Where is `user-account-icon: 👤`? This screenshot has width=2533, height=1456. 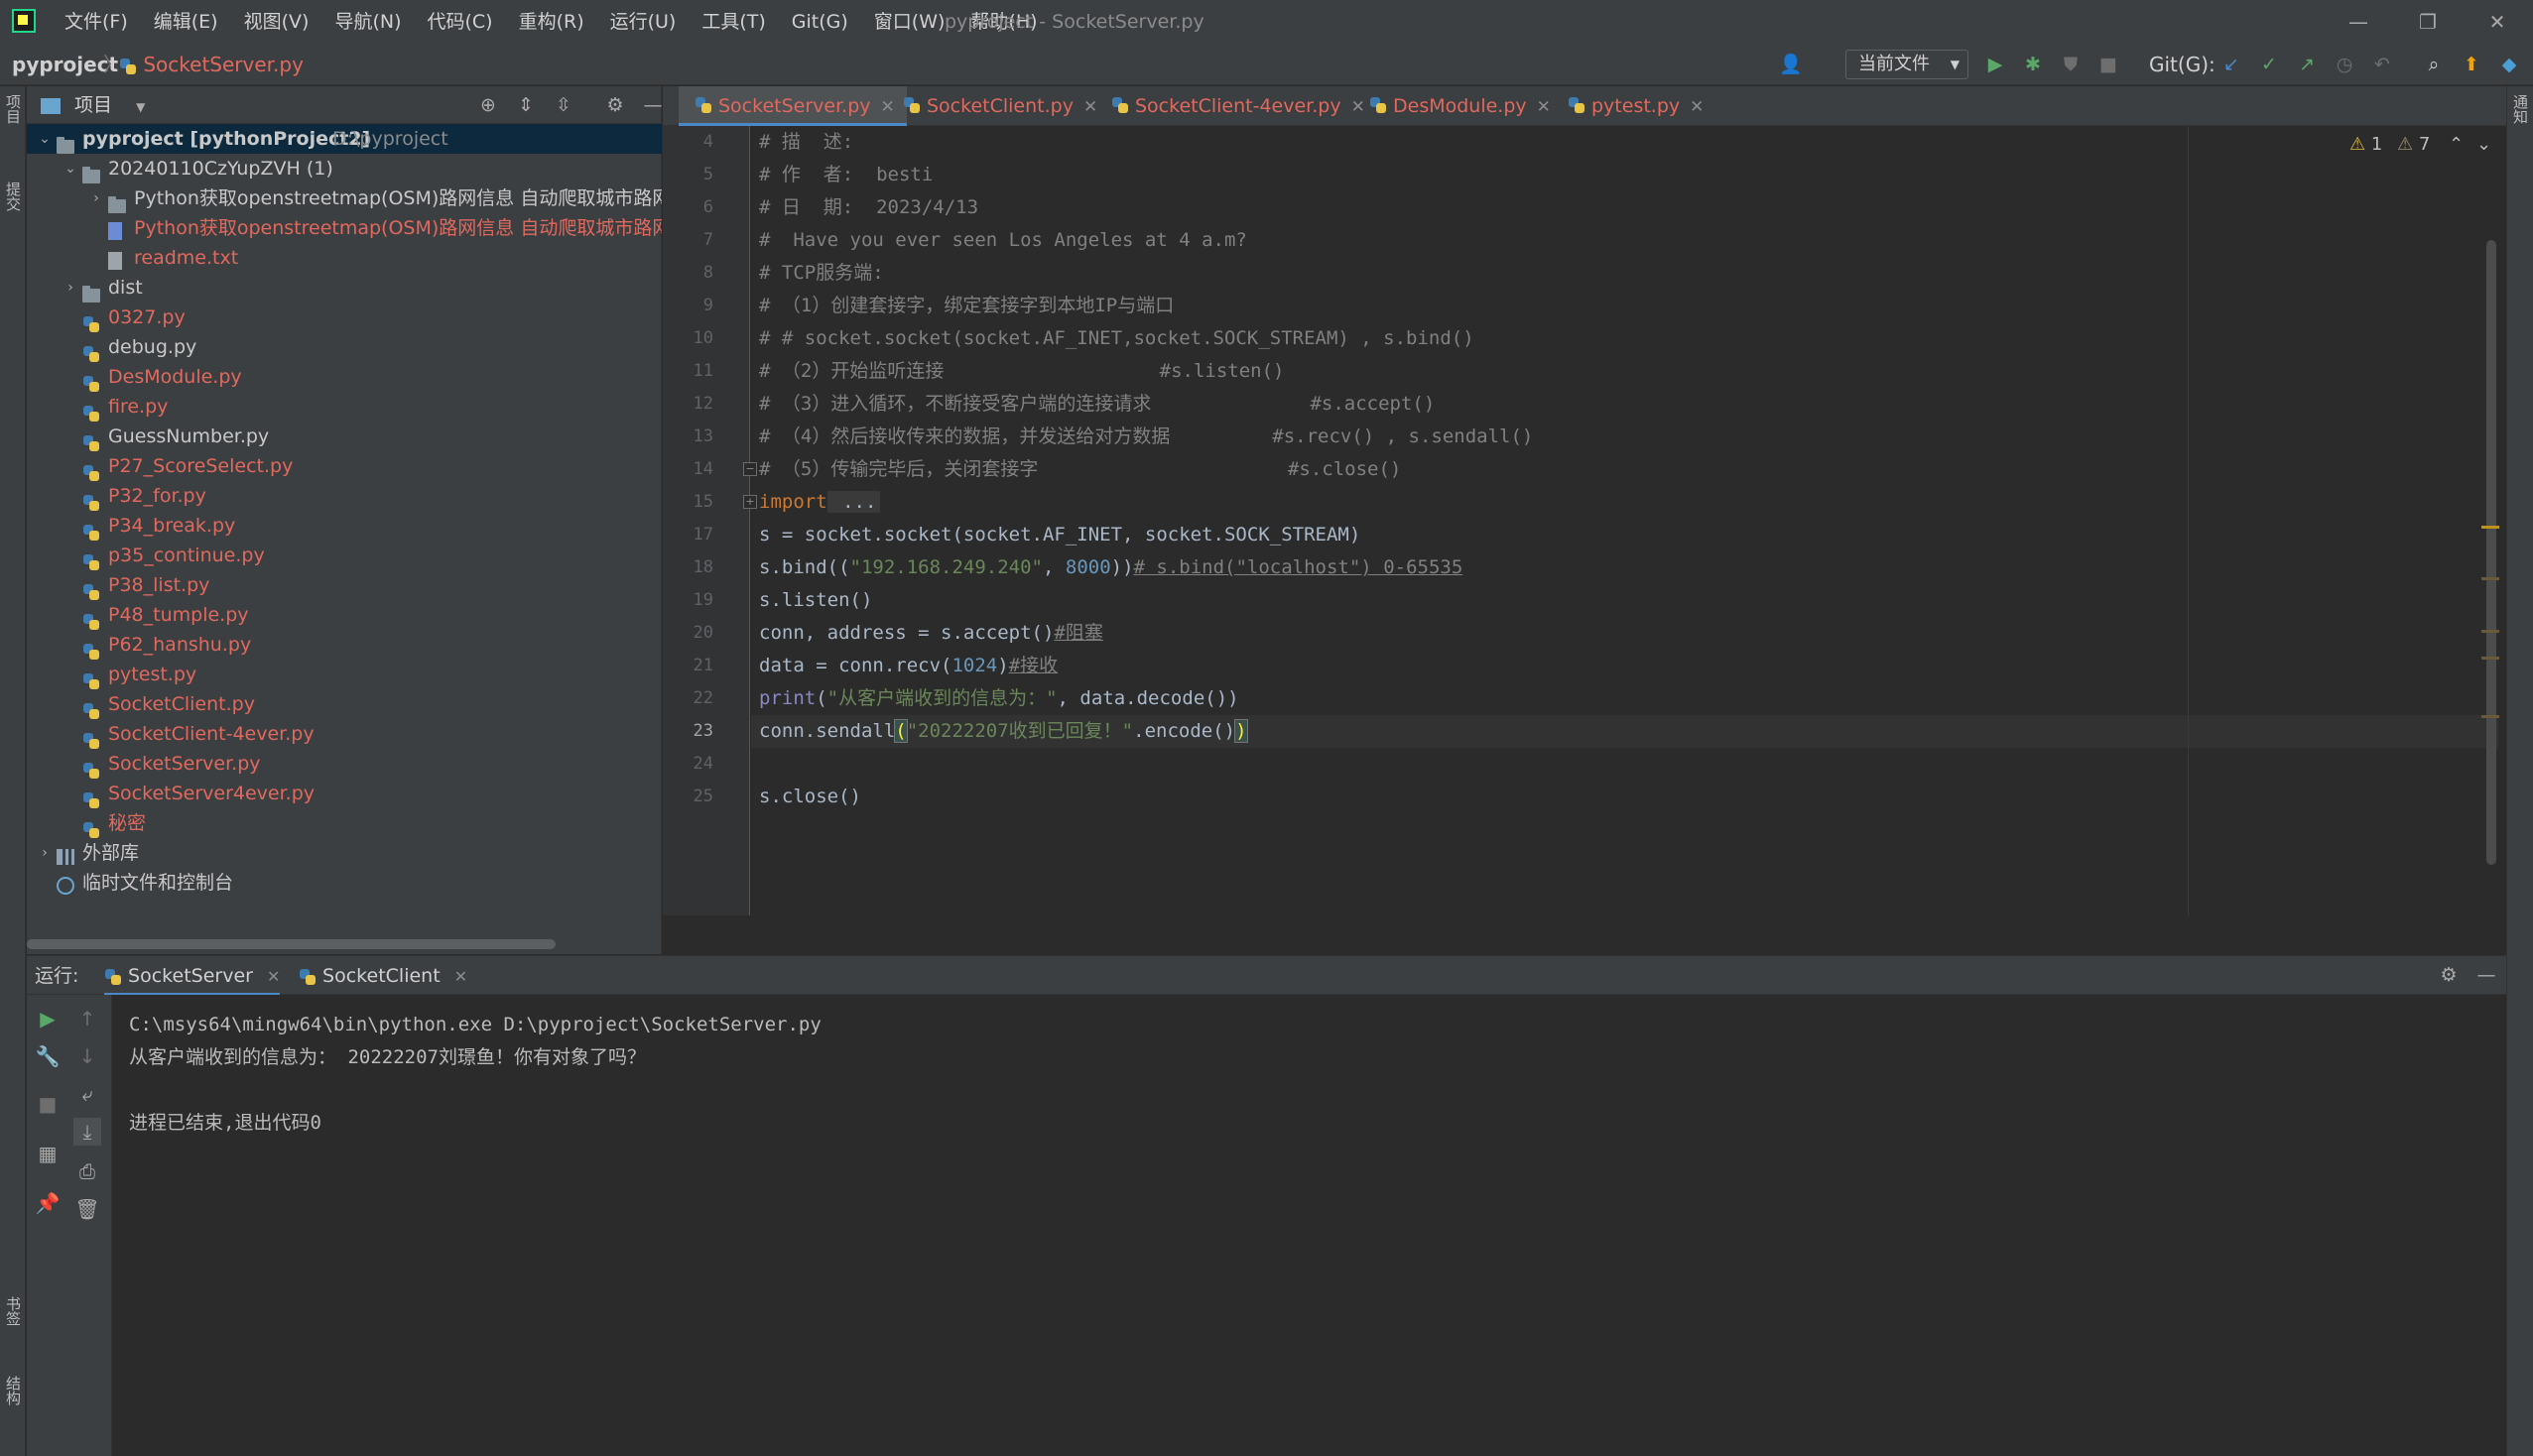
user-account-icon: 👤 is located at coordinates (1791, 64).